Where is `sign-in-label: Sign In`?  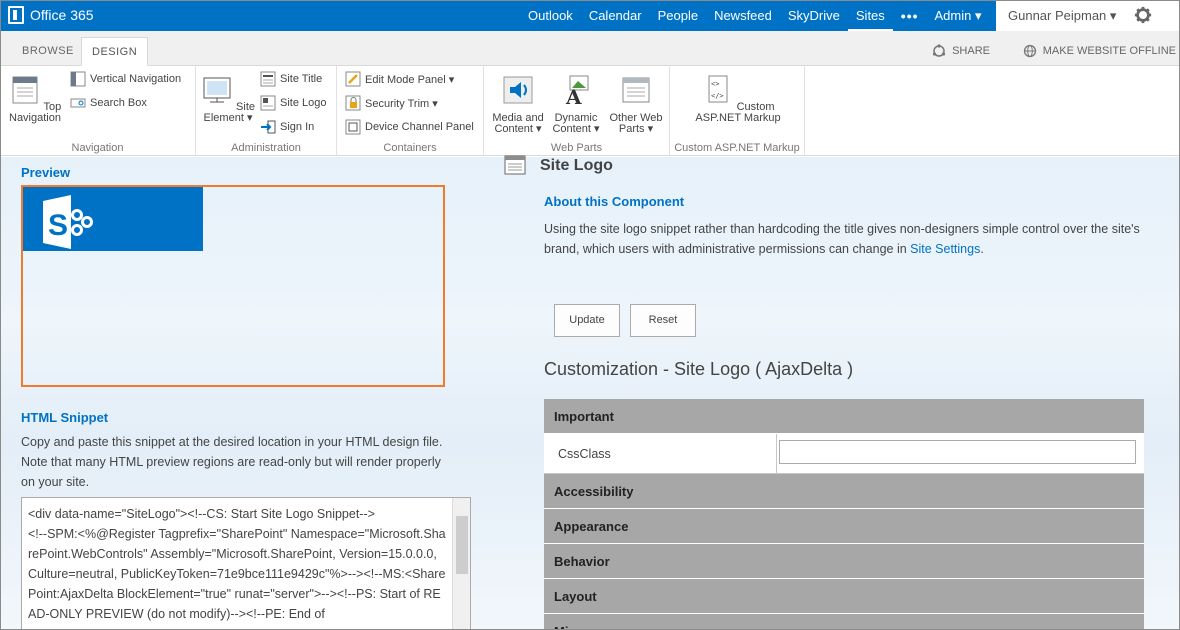
sign-in-label: Sign In is located at coordinates (297, 127).